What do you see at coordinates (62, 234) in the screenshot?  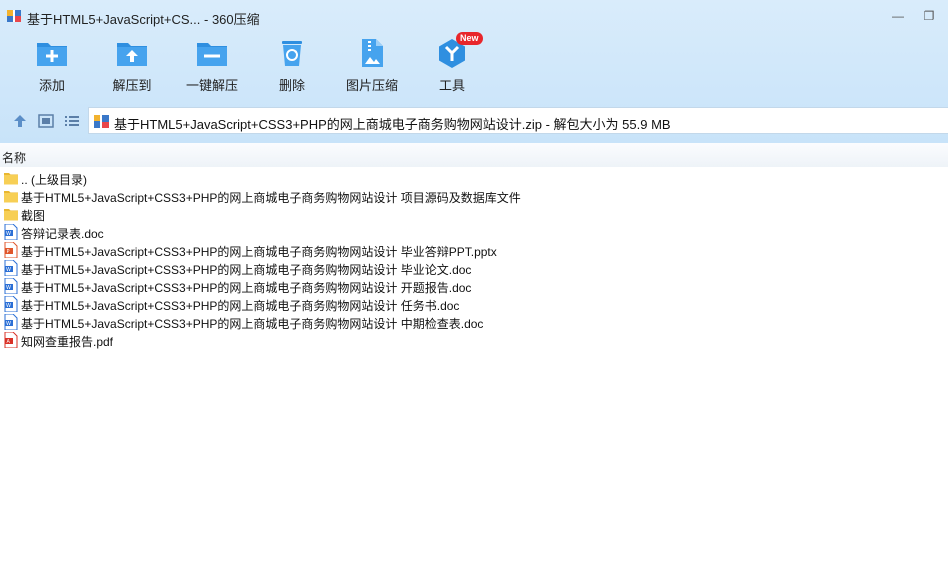 I see `file-name: 答辩记录表.doc` at bounding box center [62, 234].